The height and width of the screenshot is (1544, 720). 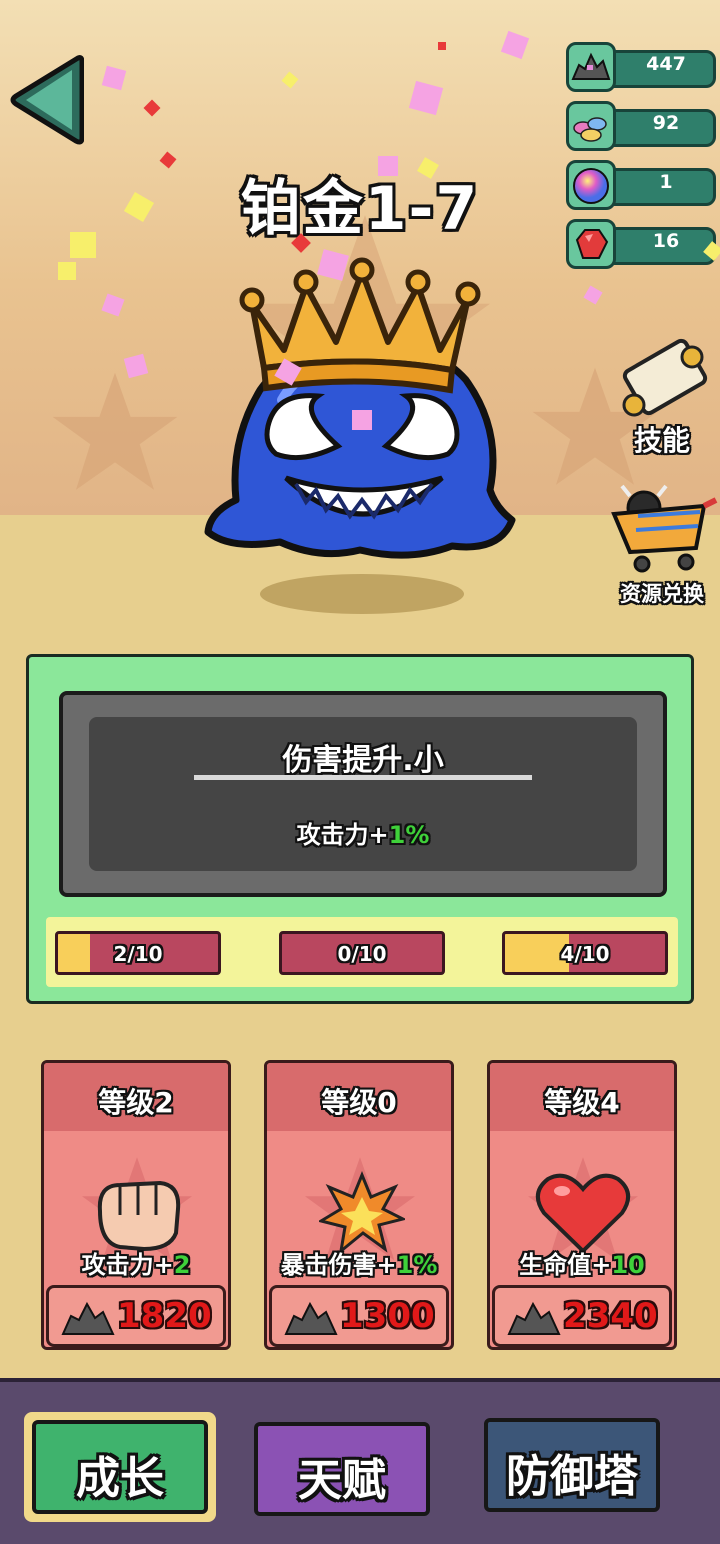 I want to click on stat-label: 暴击伤害+, so click(x=338, y=1265).